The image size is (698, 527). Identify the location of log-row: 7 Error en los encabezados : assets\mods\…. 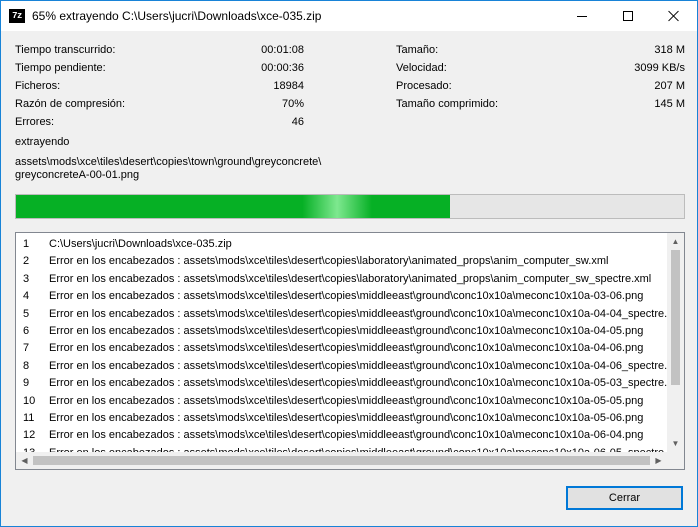
(342, 348).